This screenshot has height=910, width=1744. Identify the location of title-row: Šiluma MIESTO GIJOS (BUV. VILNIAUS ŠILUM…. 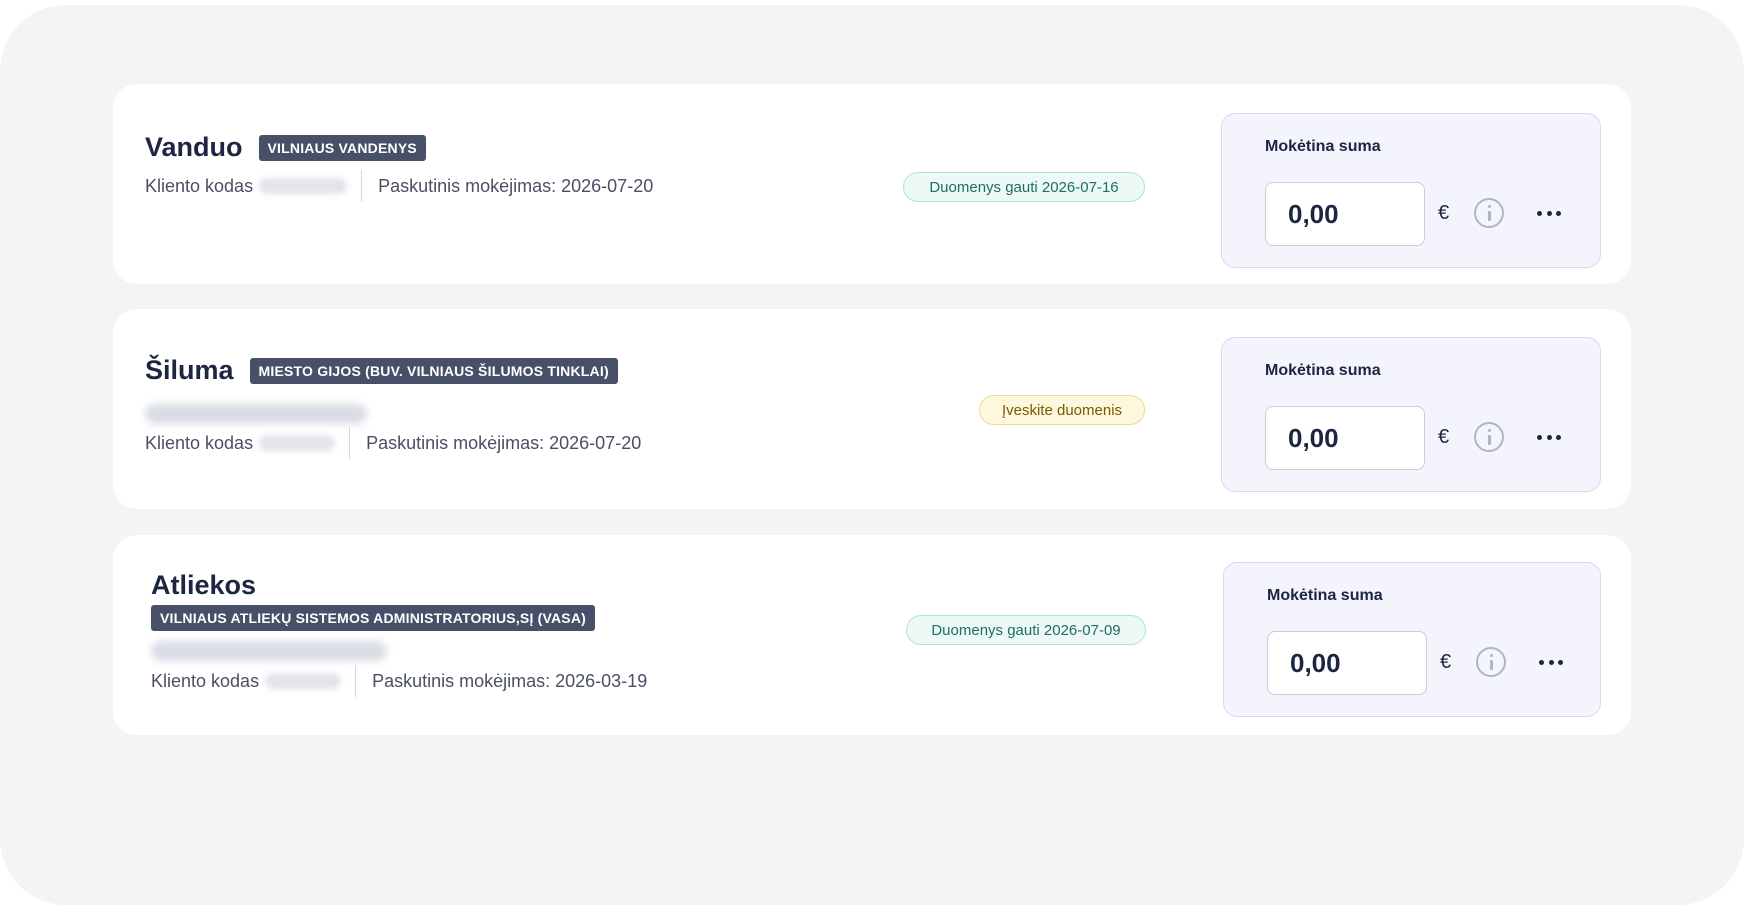
(381, 370).